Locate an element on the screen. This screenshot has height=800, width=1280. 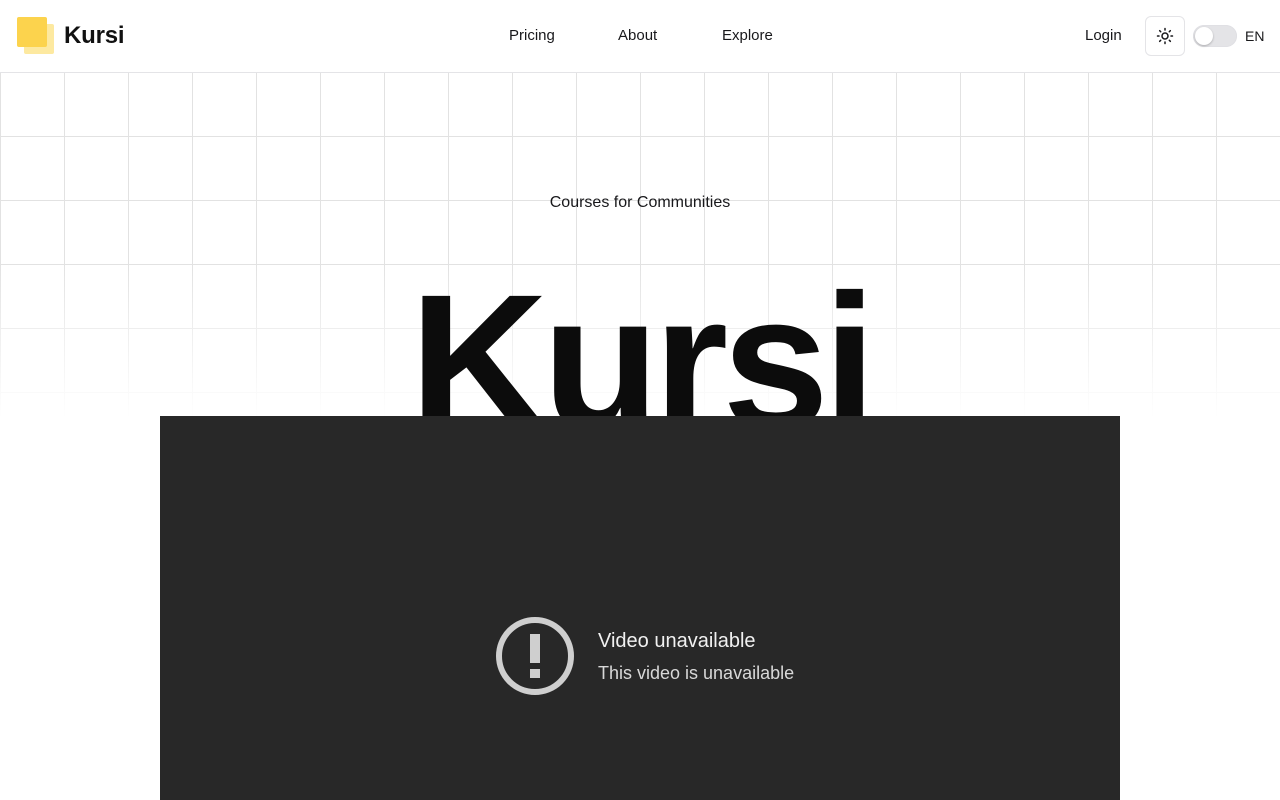
toggle-knob is located at coordinates (1204, 36).